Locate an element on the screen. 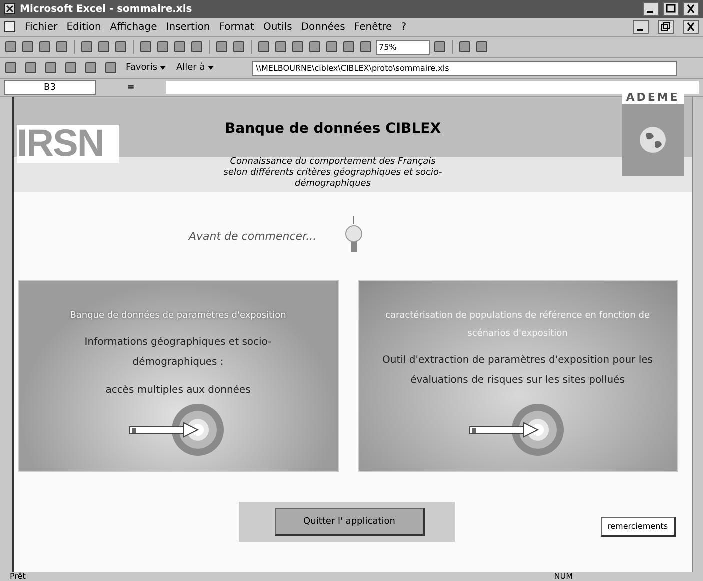 The image size is (703, 581). name-box: B3 is located at coordinates (50, 87).